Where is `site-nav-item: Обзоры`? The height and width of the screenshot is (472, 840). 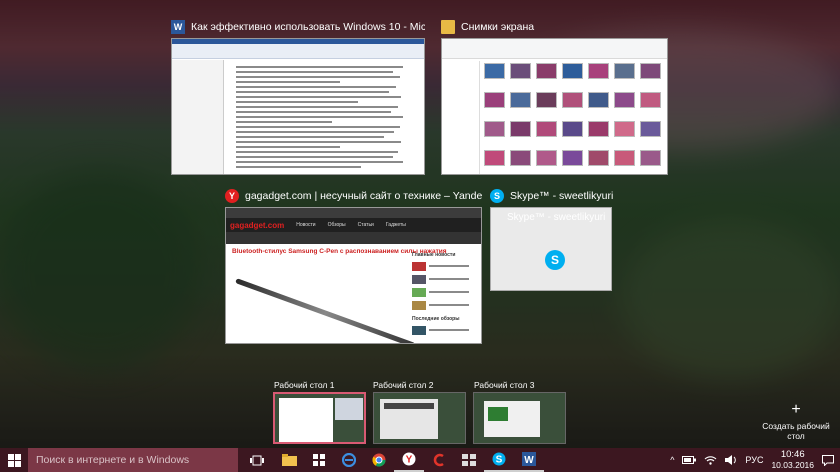
site-nav-item: Обзоры is located at coordinates (336, 225).